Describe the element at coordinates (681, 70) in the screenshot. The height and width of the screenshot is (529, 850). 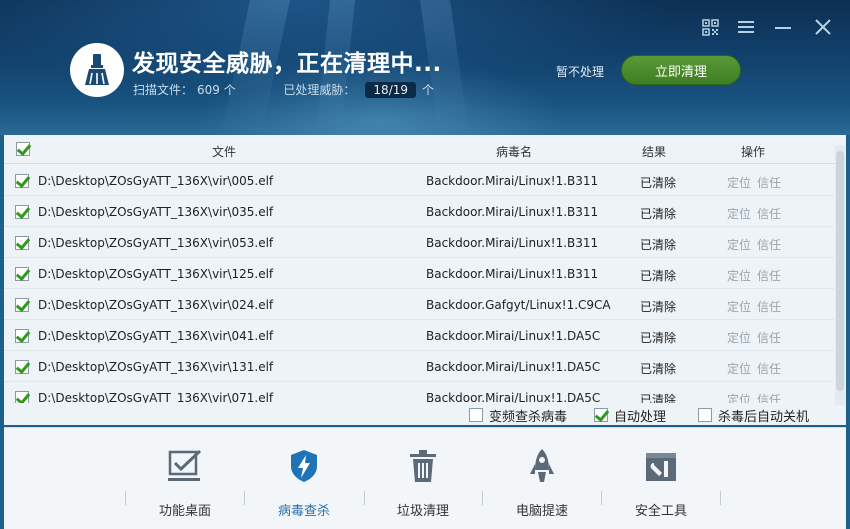
I see `clean-now-button: 立即清理` at that location.